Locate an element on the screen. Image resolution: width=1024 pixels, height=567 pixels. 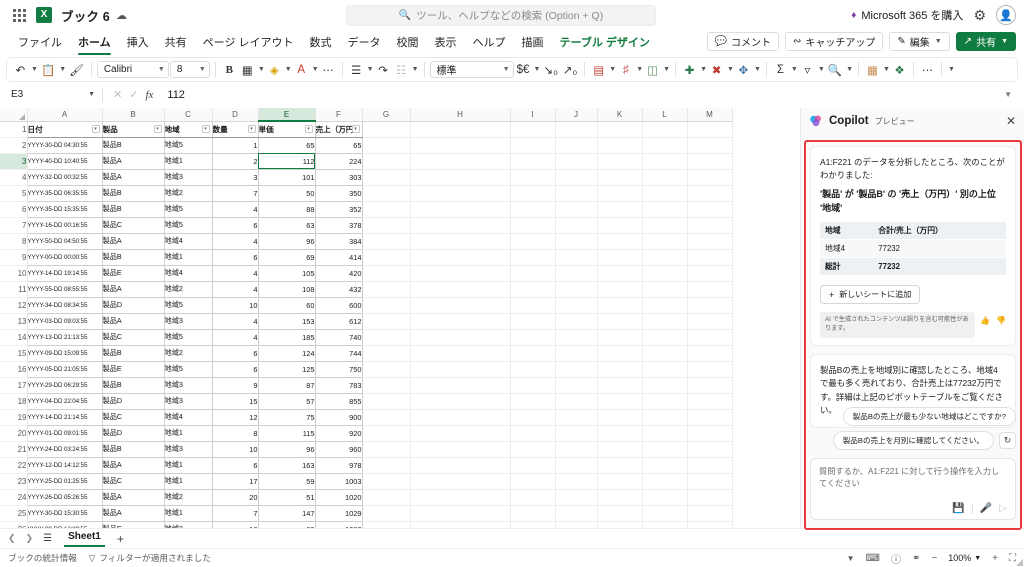
grid-cell: 740 is located at coordinates (339, 337).